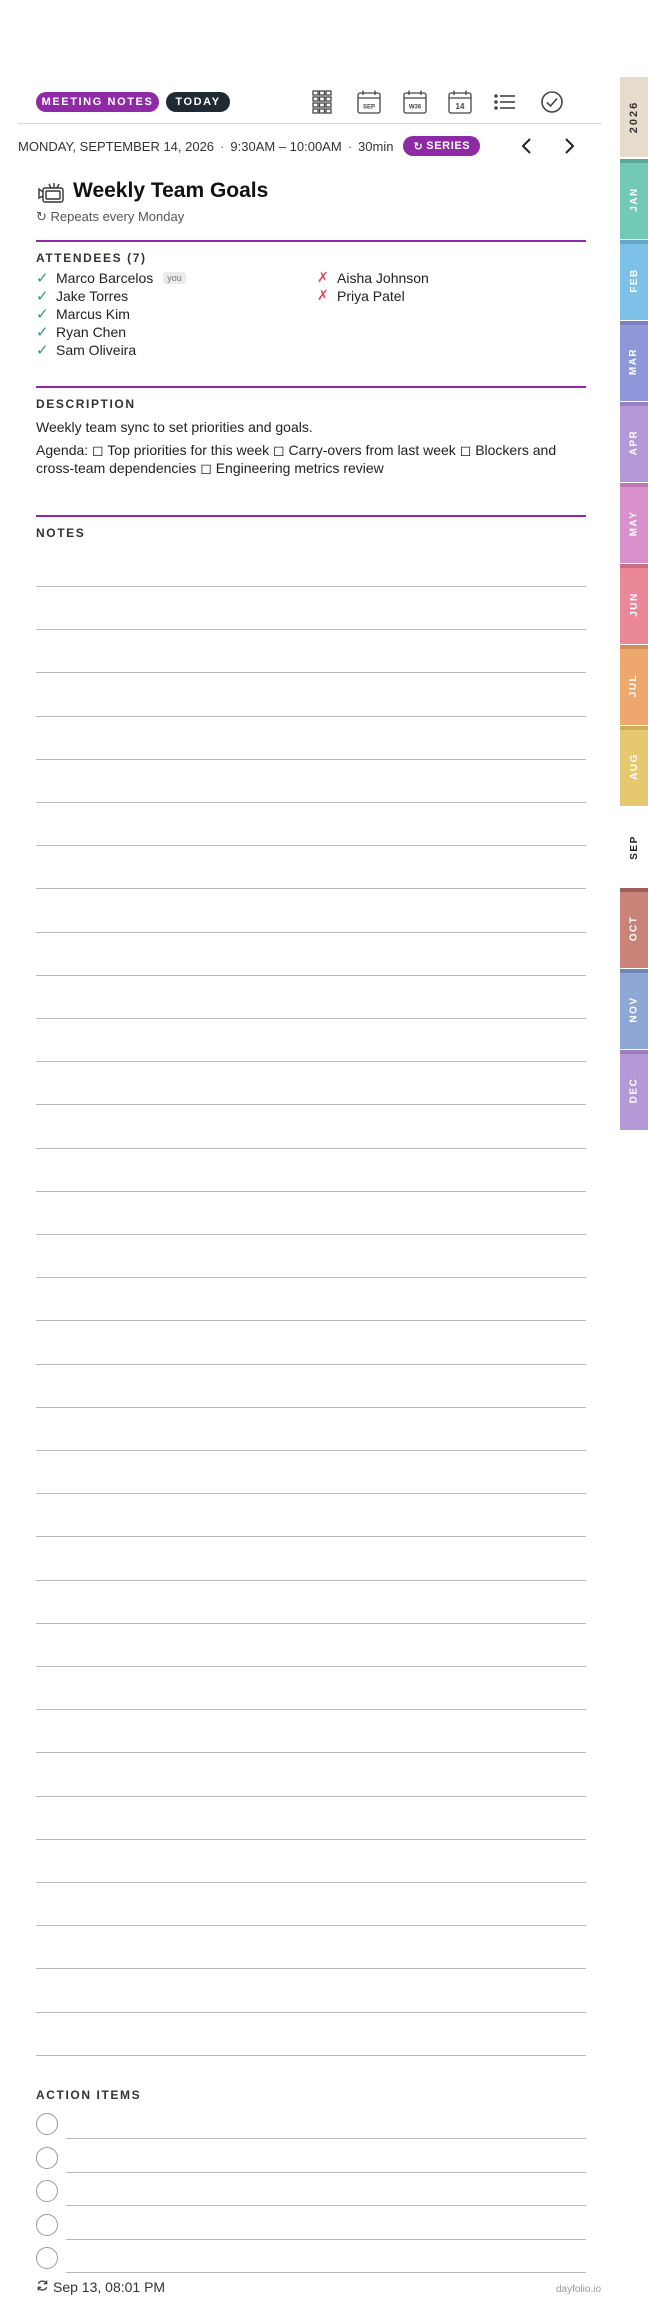  Describe the element at coordinates (81, 332) in the screenshot. I see `attendee-accepted: ✓ Ryan Chen` at that location.